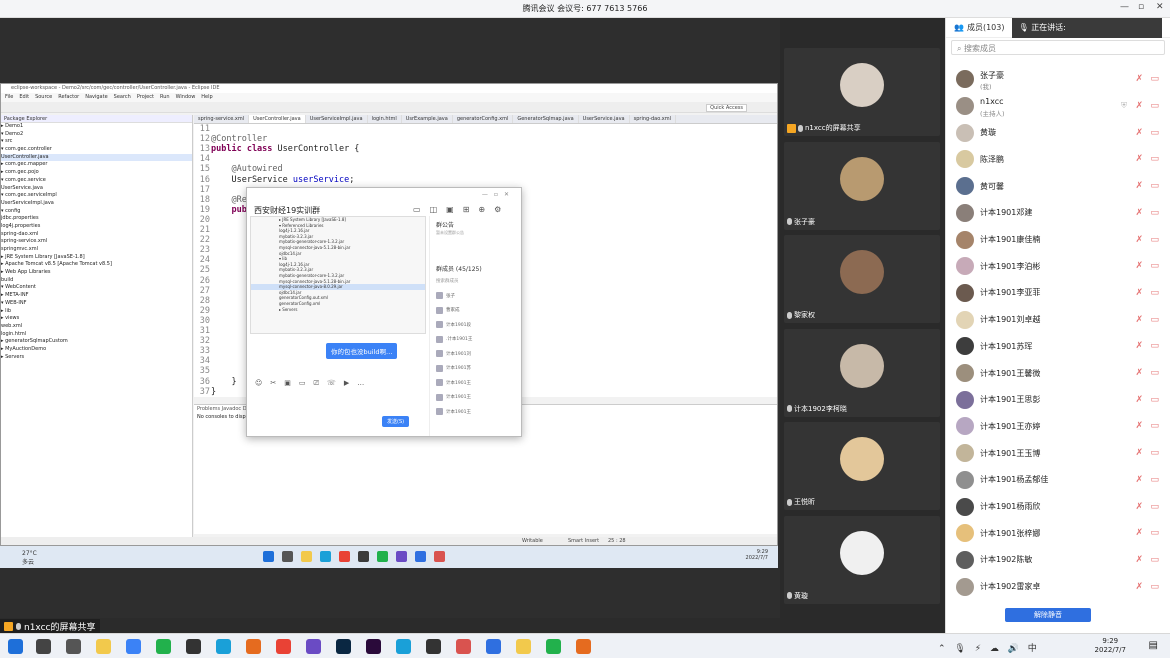  What do you see at coordinates (1058, 399) in the screenshot?
I see `member-row: 计本1901王思彭 ✗ ▭` at bounding box center [1058, 399].